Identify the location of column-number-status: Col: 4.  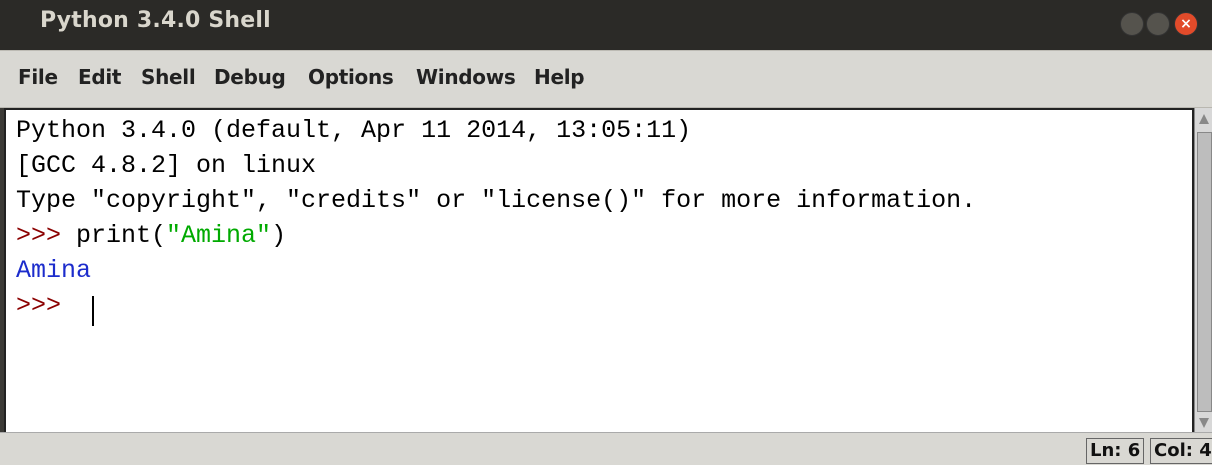
(1181, 451).